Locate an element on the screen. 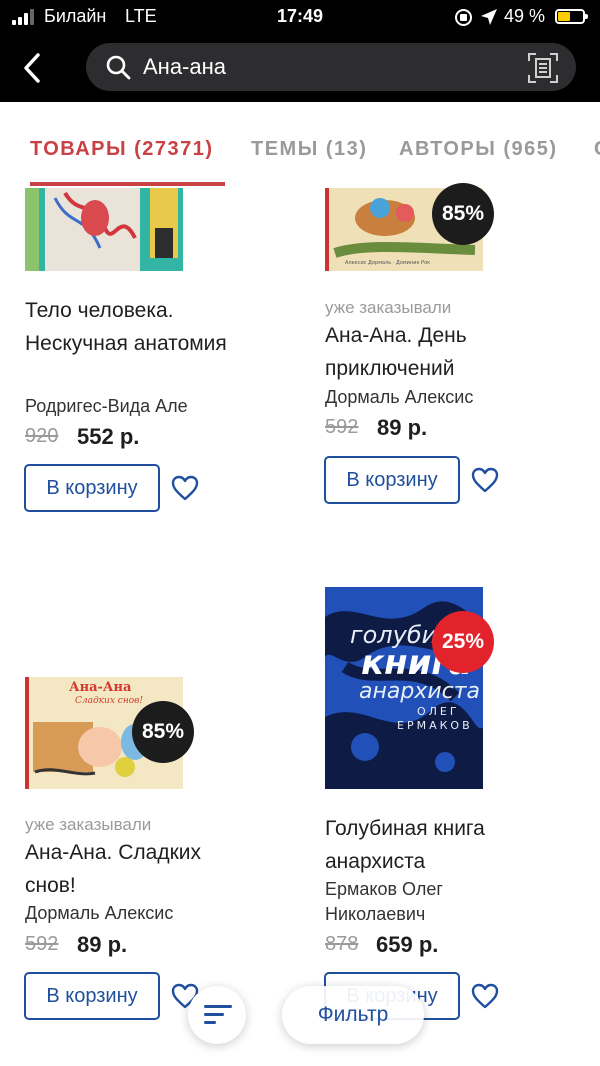  sort-button is located at coordinates (217, 1015).